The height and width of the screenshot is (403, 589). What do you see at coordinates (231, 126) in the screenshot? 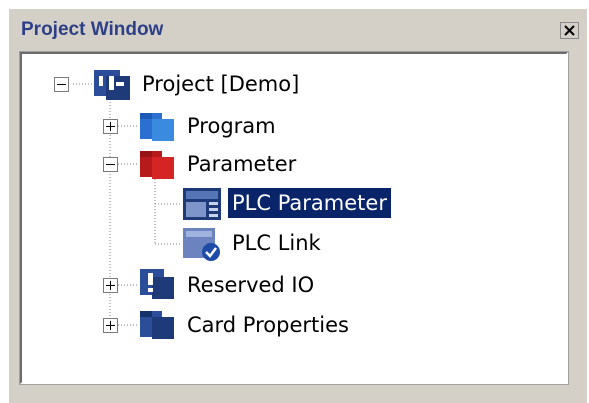
I see `tree-item-label-program: Program` at bounding box center [231, 126].